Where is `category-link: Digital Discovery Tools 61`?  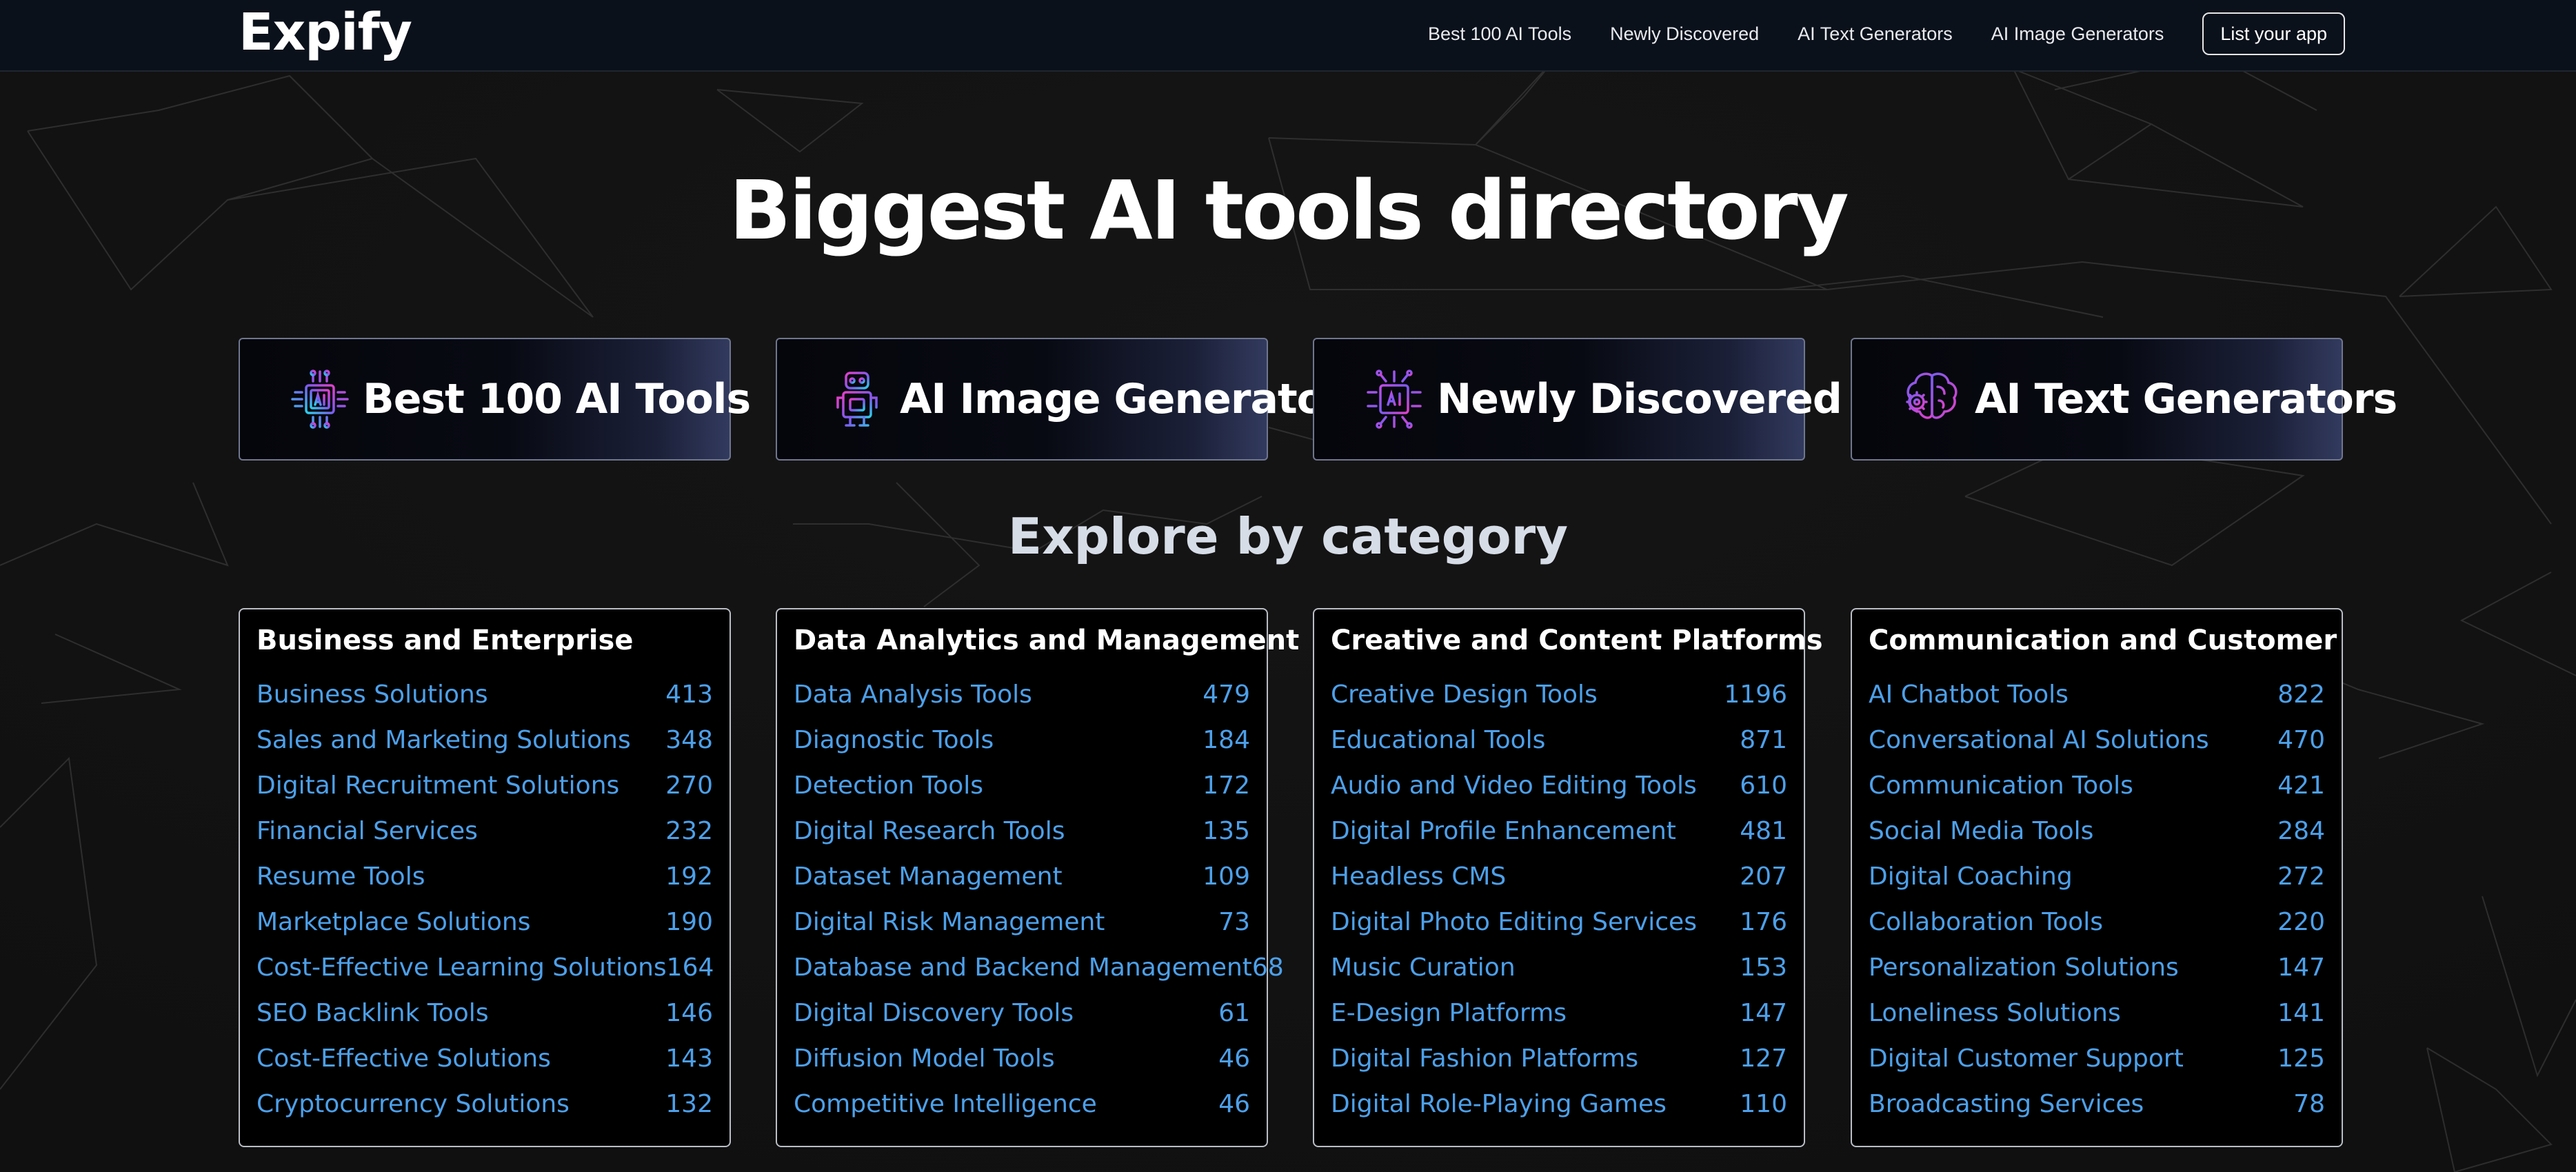
category-link: Digital Discovery Tools 61 is located at coordinates (1022, 1013).